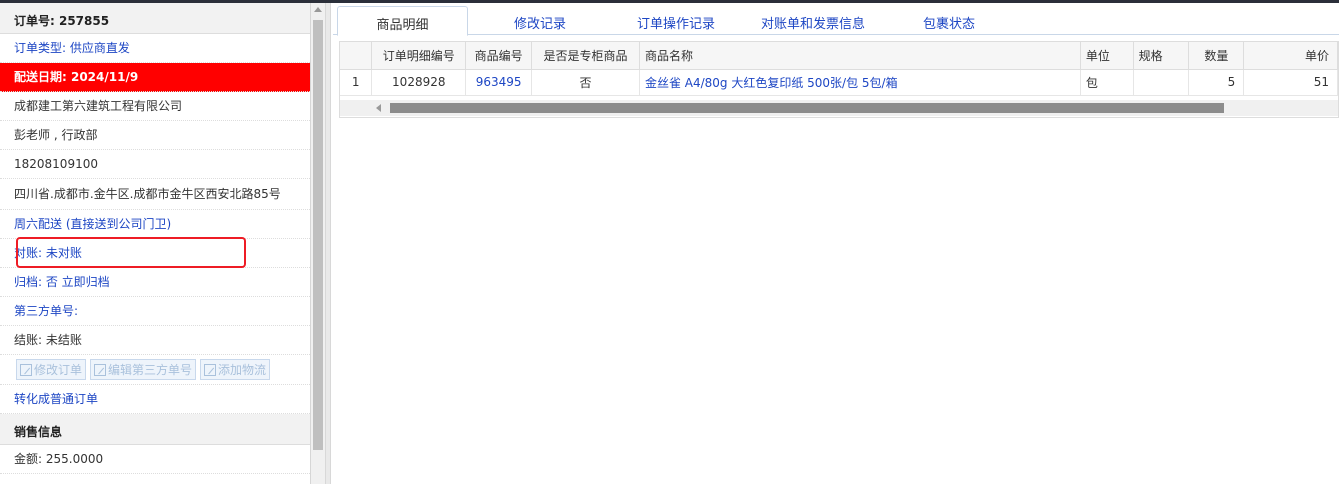 The width and height of the screenshot is (1339, 484). I want to click on cell-index: 1, so click(356, 82).